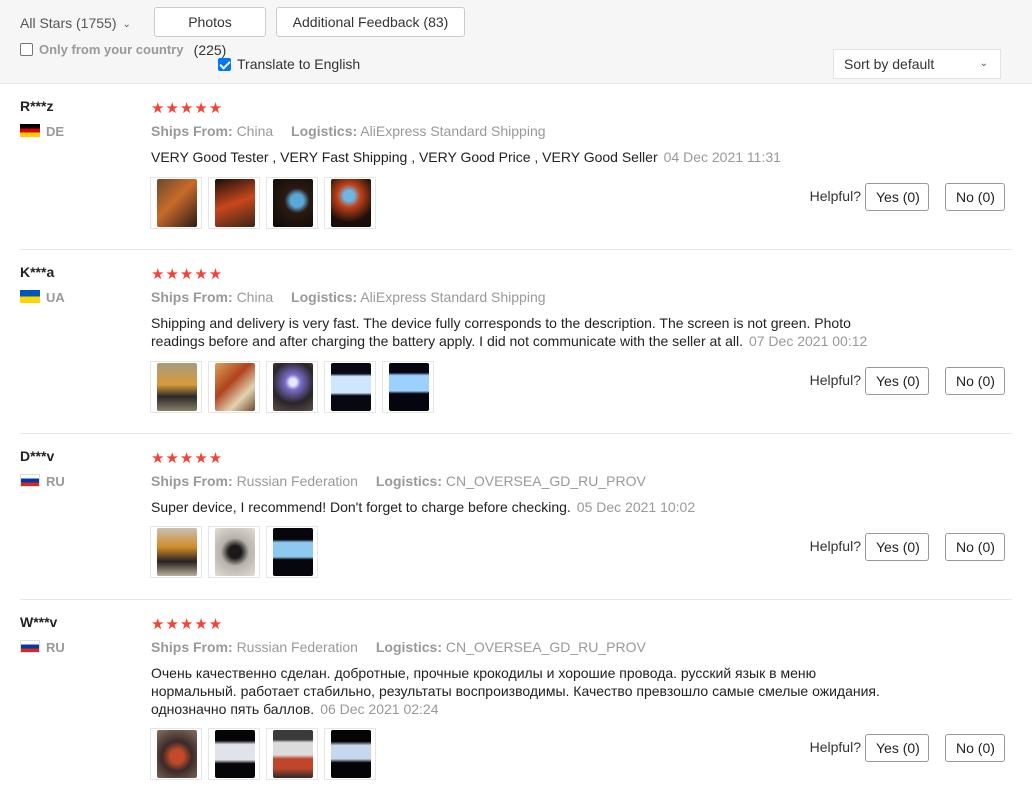 Image resolution: width=1032 pixels, height=800 pixels. Describe the element at coordinates (722, 157) in the screenshot. I see `review-date: 04 Dec 2021 11:31` at that location.